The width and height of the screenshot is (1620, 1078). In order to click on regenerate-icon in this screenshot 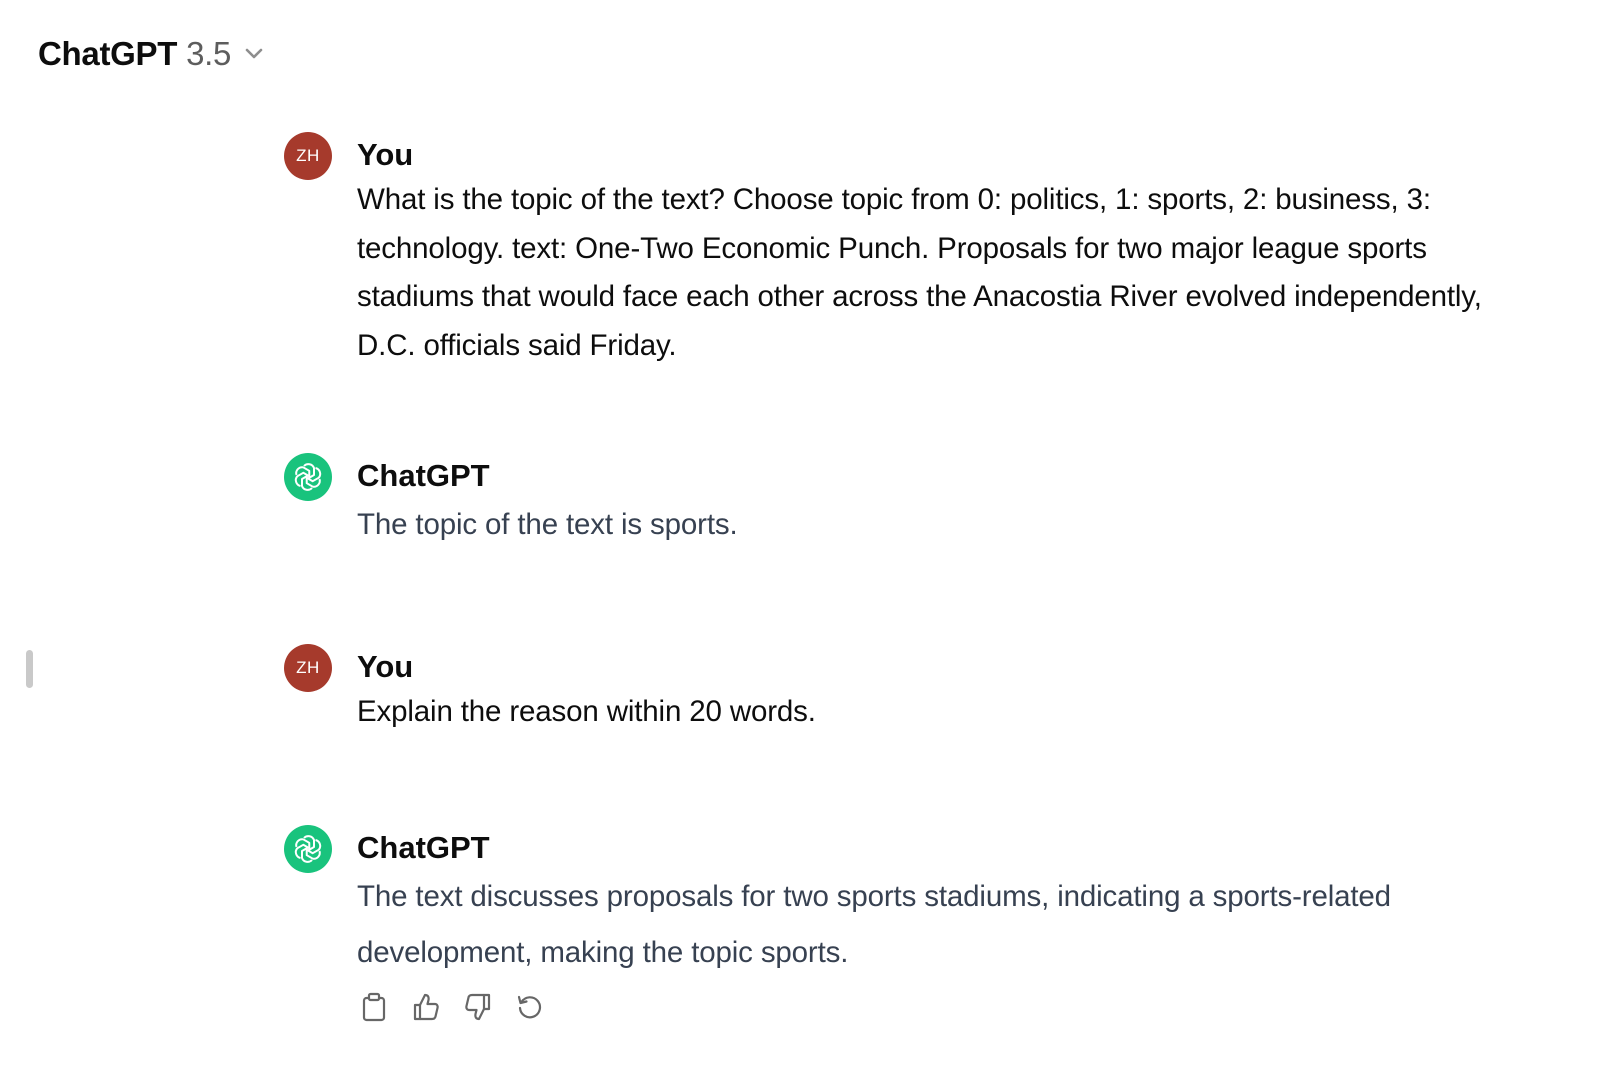, I will do `click(530, 1007)`.